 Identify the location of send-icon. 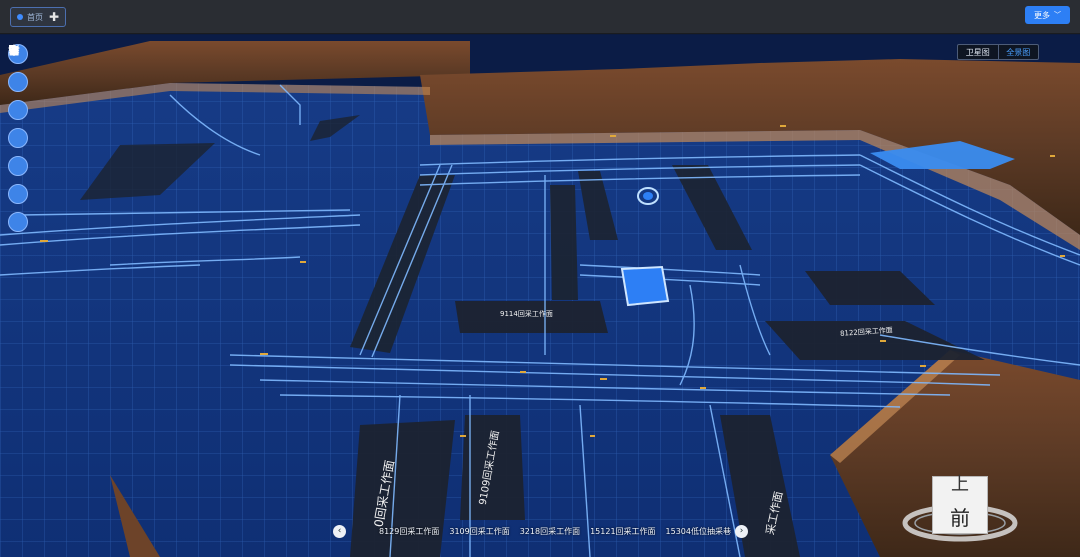
(18, 96).